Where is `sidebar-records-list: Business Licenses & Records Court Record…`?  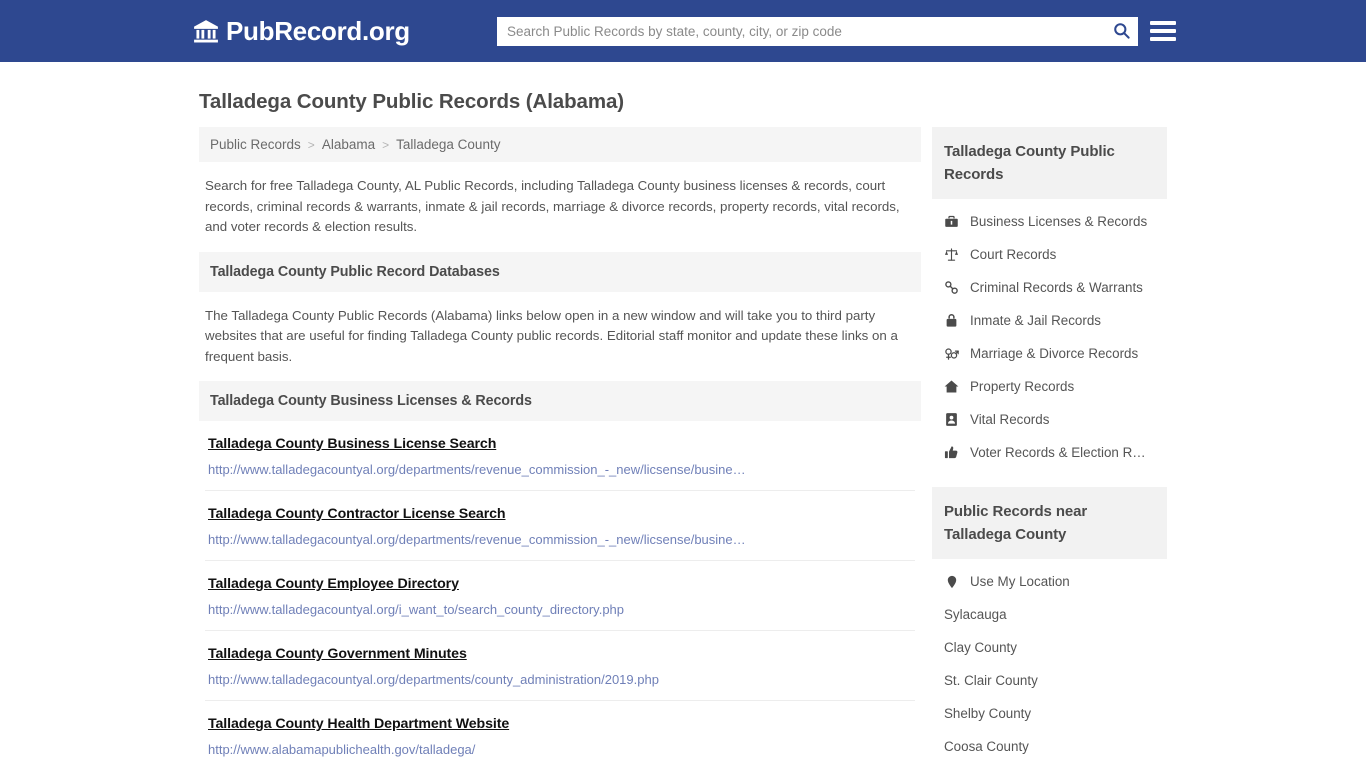
sidebar-records-list: Business Licenses & Records Court Record… is located at coordinates (1049, 334).